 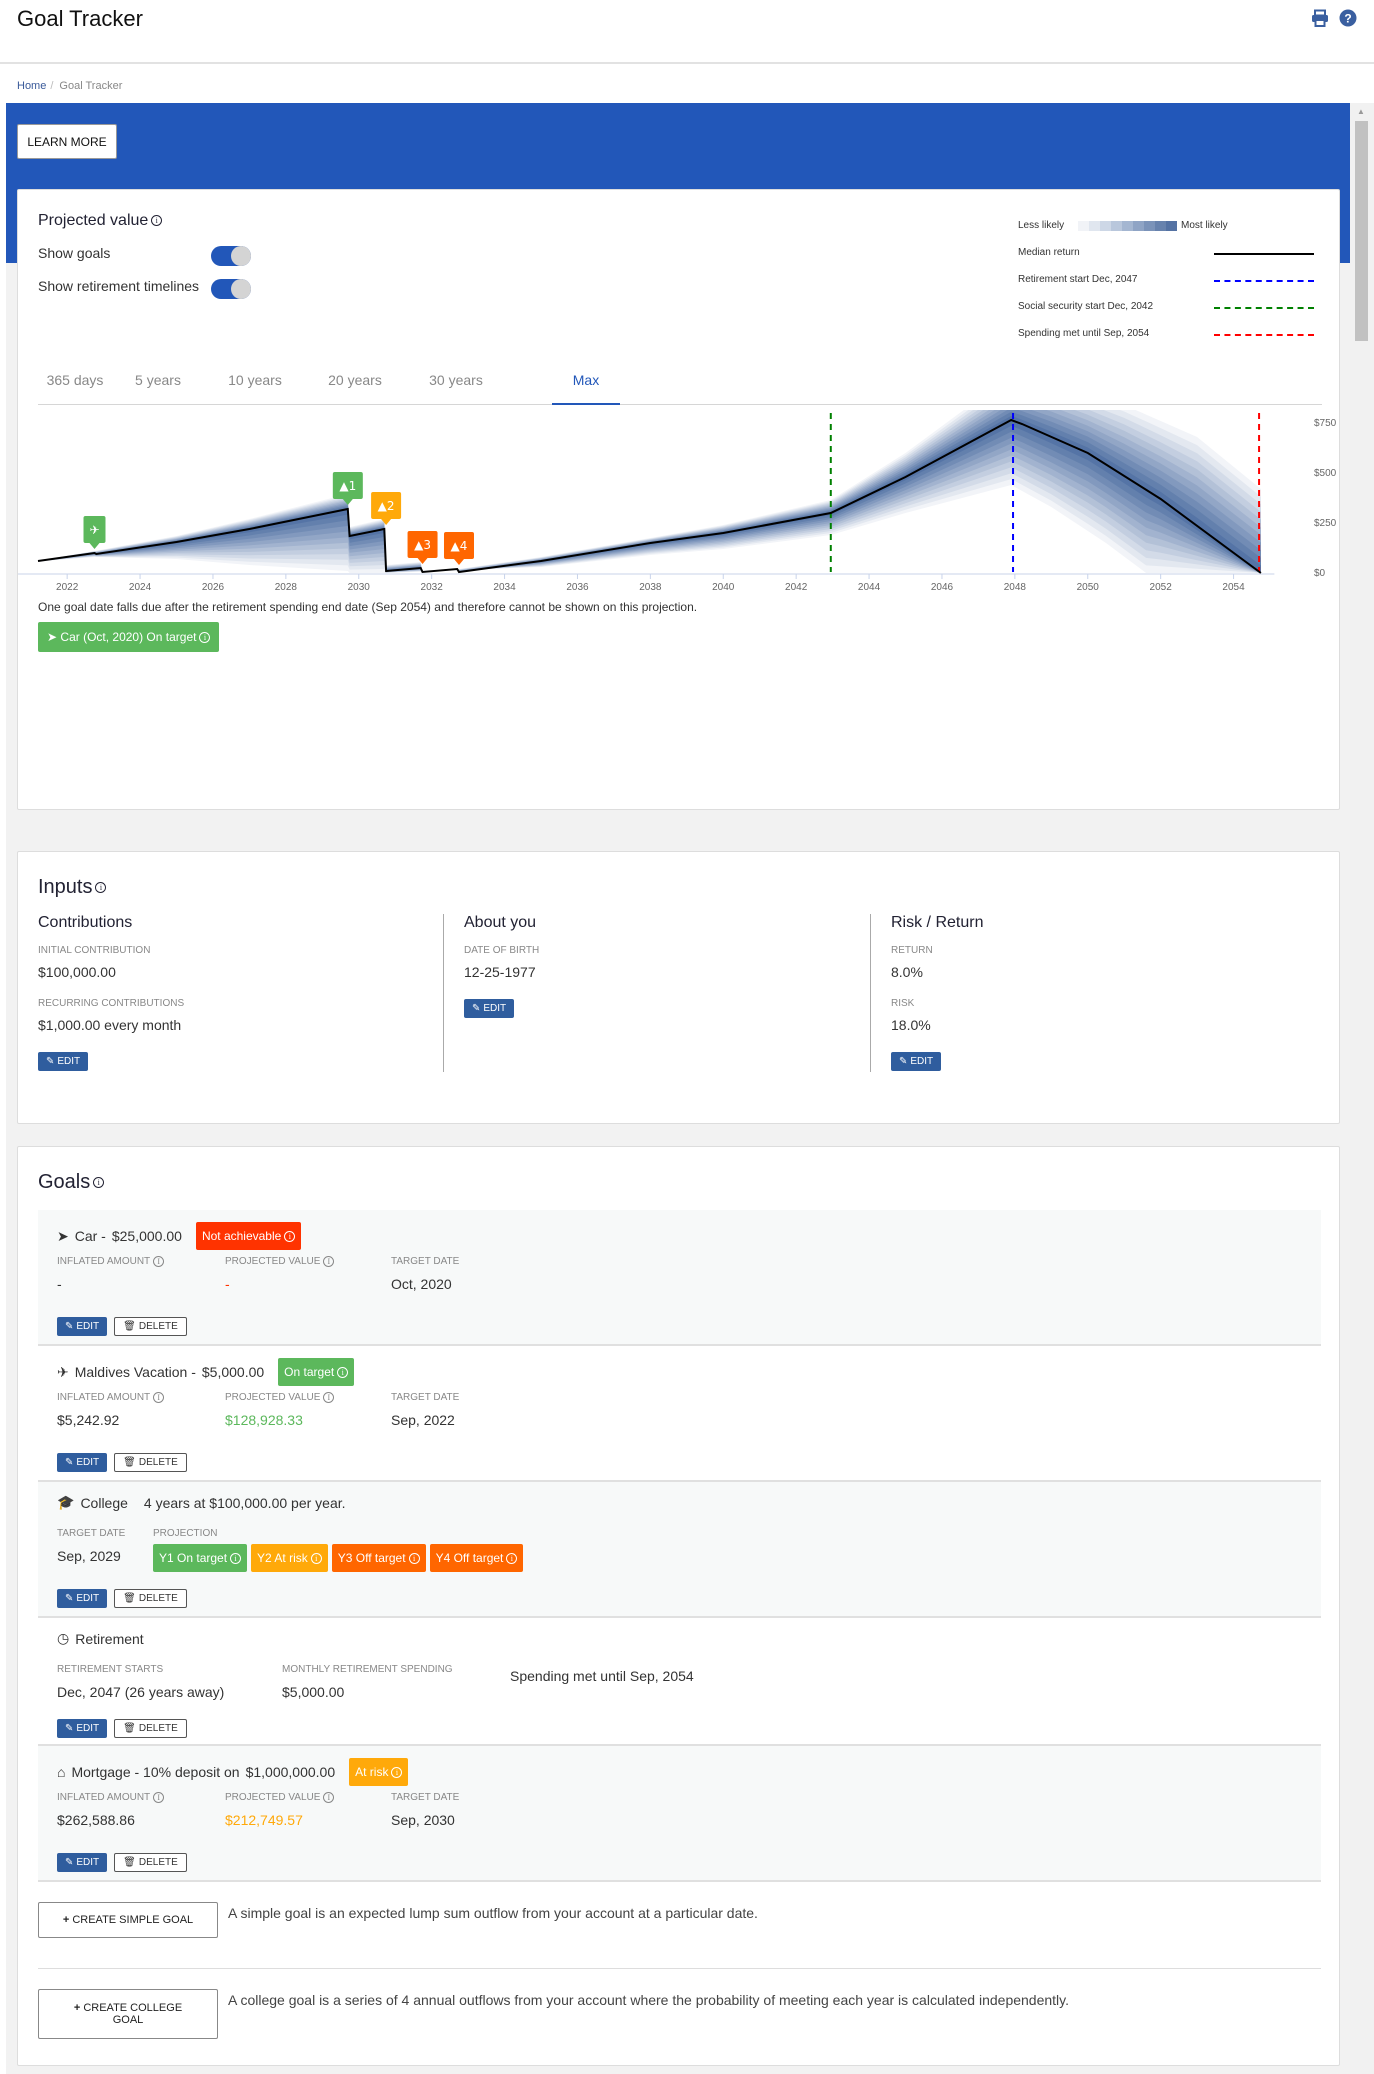 What do you see at coordinates (577, 587) in the screenshot?
I see `x-tick-label: 2036` at bounding box center [577, 587].